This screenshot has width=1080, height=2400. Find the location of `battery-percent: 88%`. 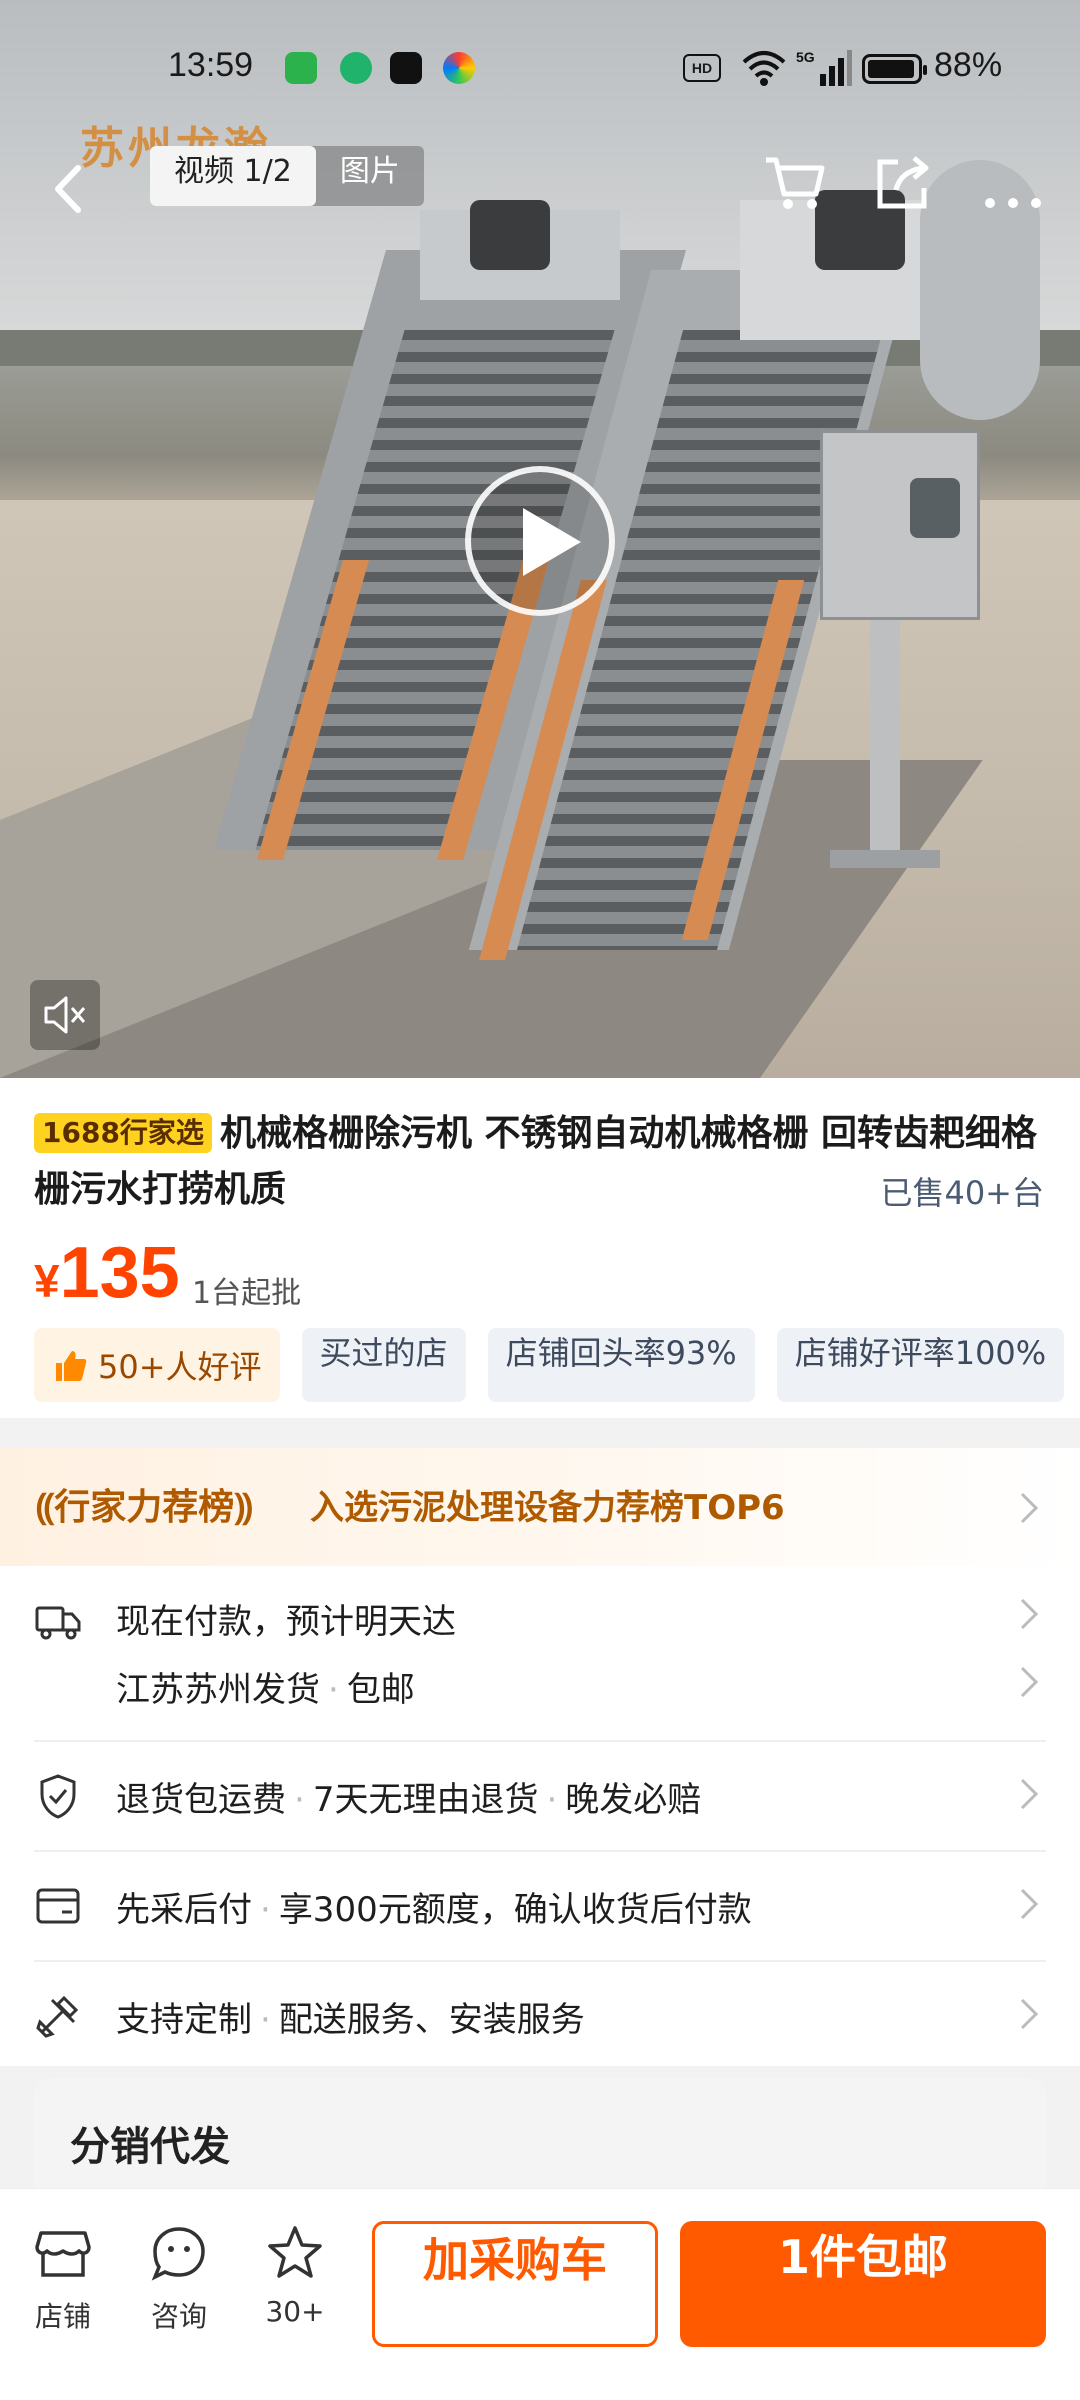

battery-percent: 88% is located at coordinates (968, 65).